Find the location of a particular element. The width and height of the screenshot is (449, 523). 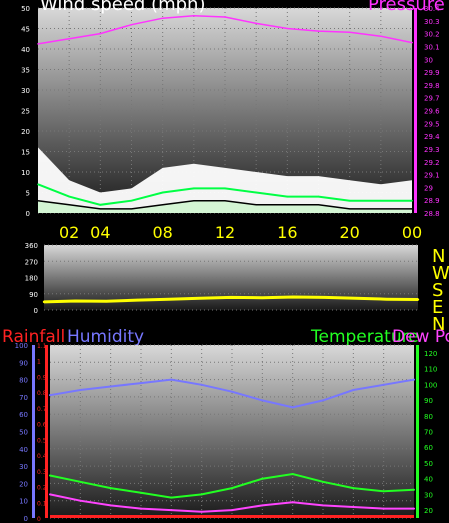

y-tick-label-pressure: 28.8 is located at coordinates (432, 214).